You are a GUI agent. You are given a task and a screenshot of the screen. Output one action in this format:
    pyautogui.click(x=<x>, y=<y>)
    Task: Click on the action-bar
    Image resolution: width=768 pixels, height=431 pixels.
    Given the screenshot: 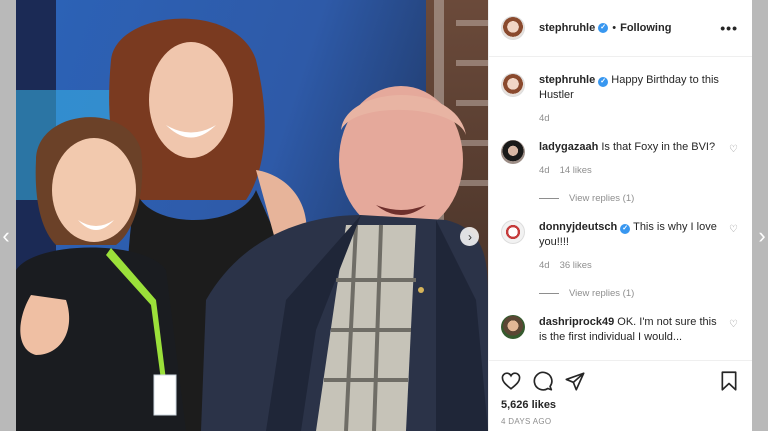 What is the action you would take?
    pyautogui.click(x=619, y=381)
    